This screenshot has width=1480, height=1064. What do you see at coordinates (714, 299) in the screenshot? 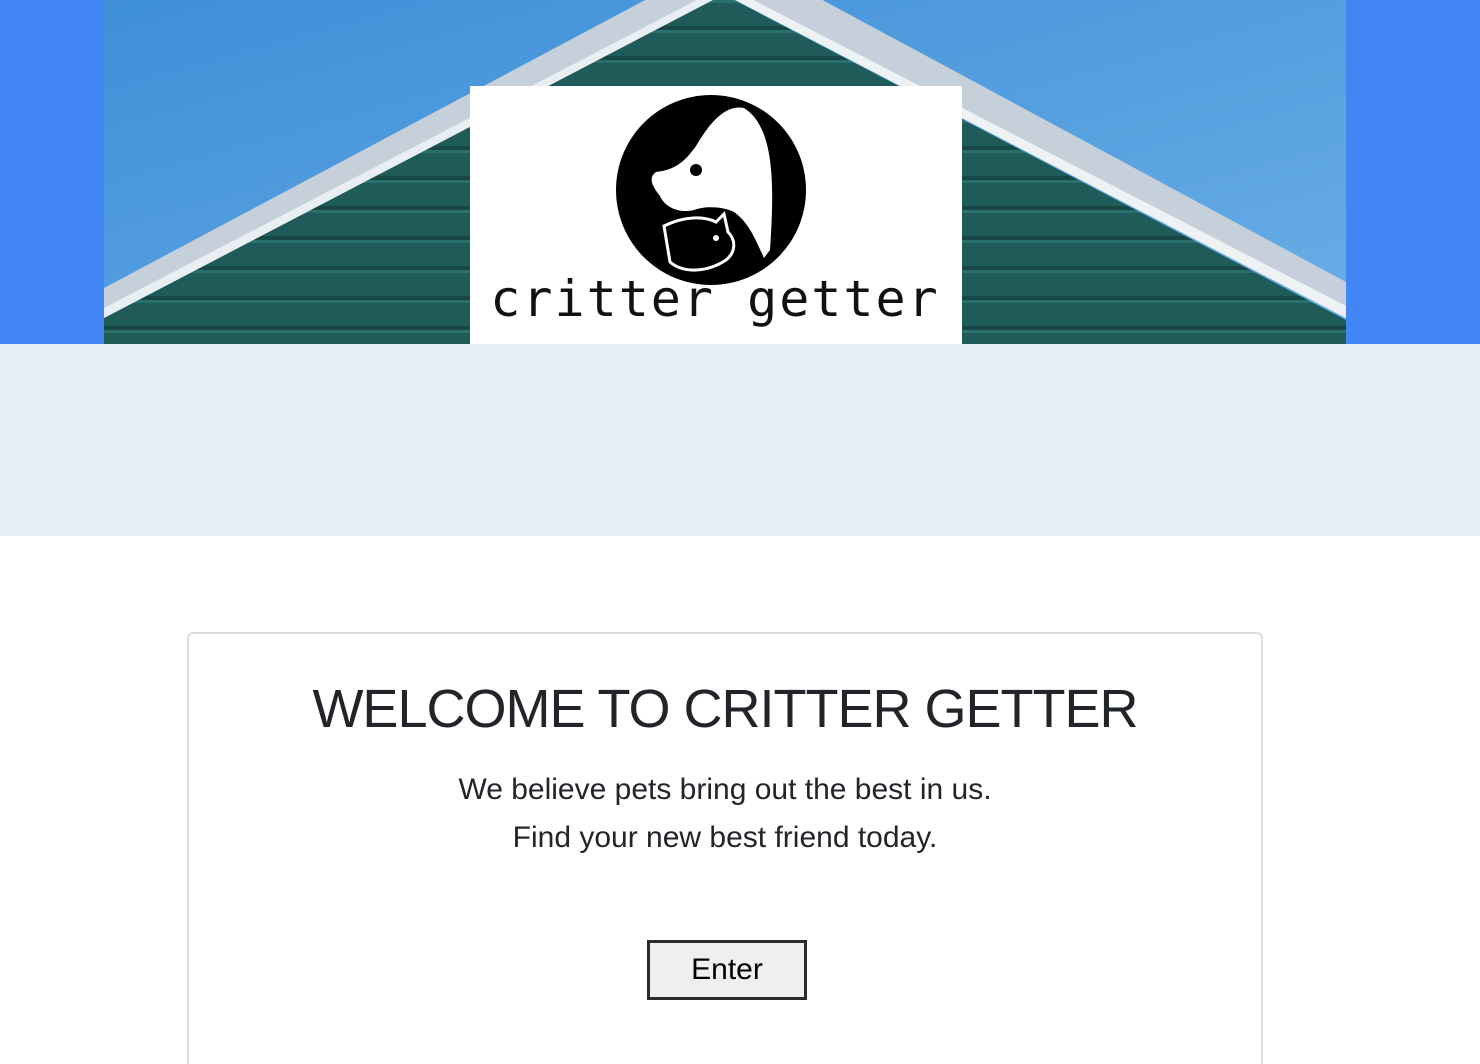
I see `logo-text: critter getter` at bounding box center [714, 299].